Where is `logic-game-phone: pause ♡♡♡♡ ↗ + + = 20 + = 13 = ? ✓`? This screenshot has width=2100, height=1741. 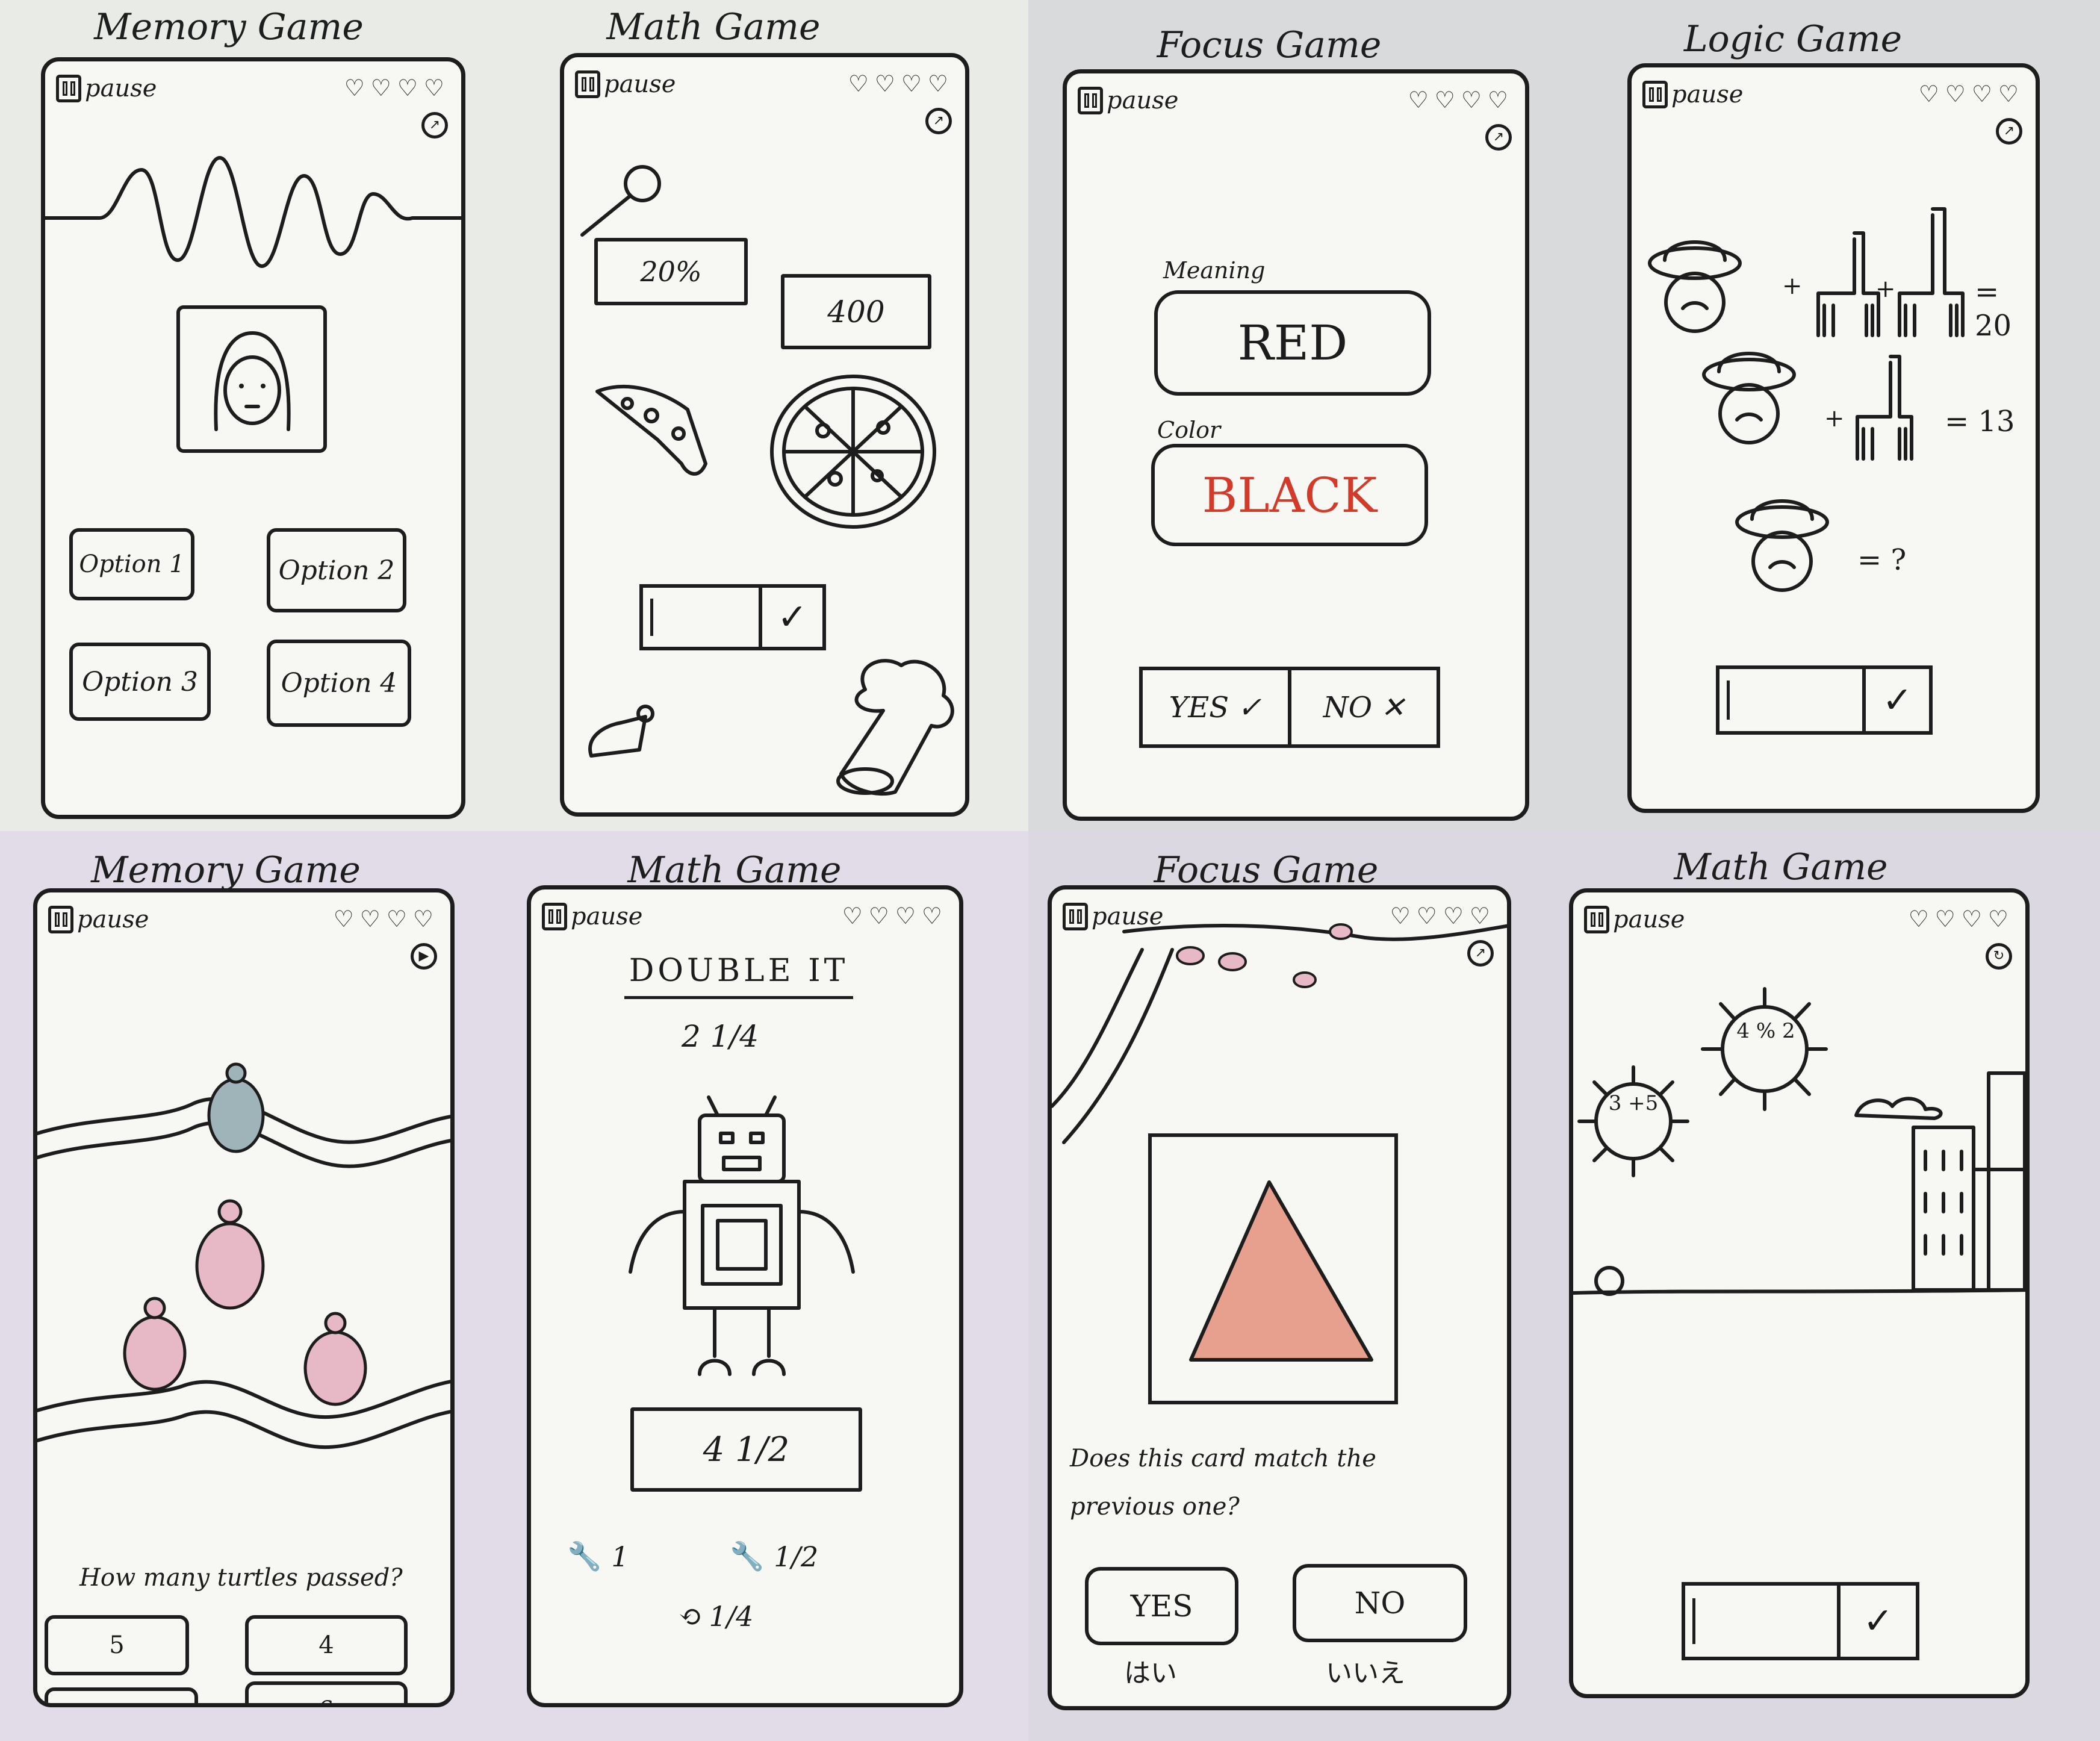 logic-game-phone: pause ♡♡♡♡ ↗ + + = 20 + = 13 = ? ✓ is located at coordinates (1833, 438).